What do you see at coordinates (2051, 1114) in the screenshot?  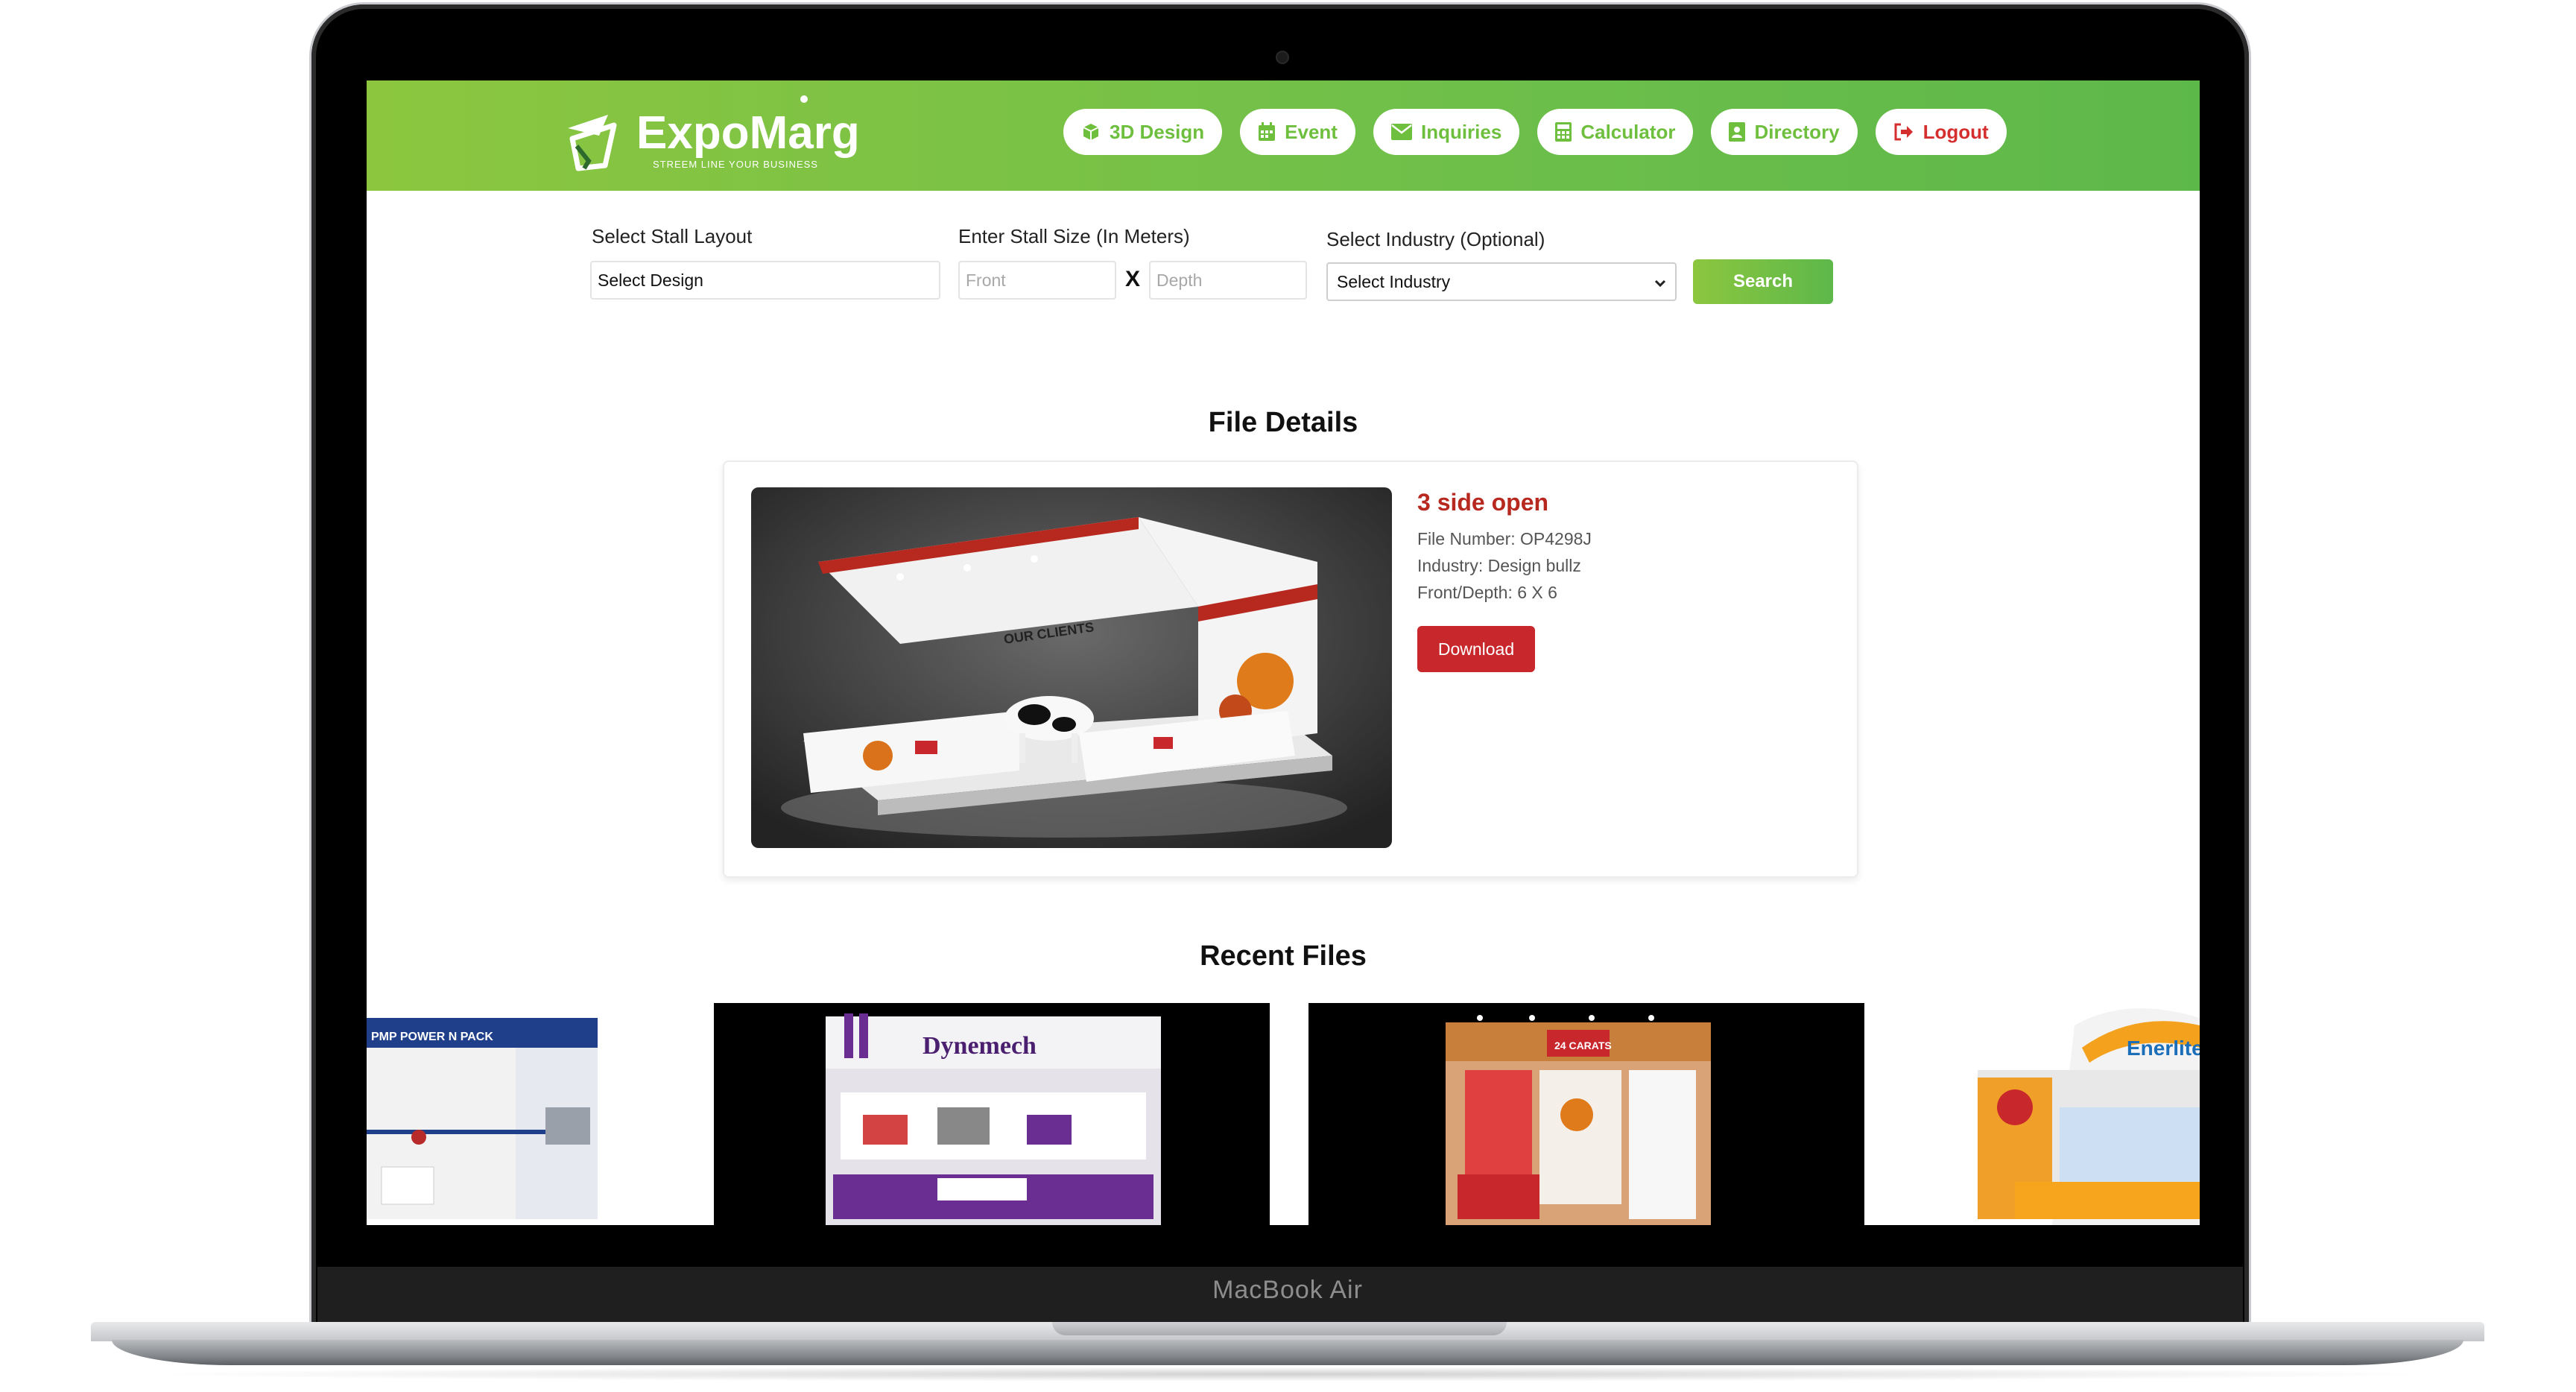 I see `recent-file-card: Enerlite` at bounding box center [2051, 1114].